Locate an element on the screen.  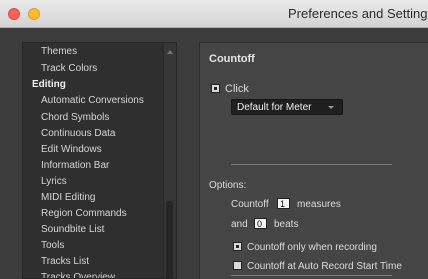
sidebar-item: MIDI Editing is located at coordinates (68, 197).